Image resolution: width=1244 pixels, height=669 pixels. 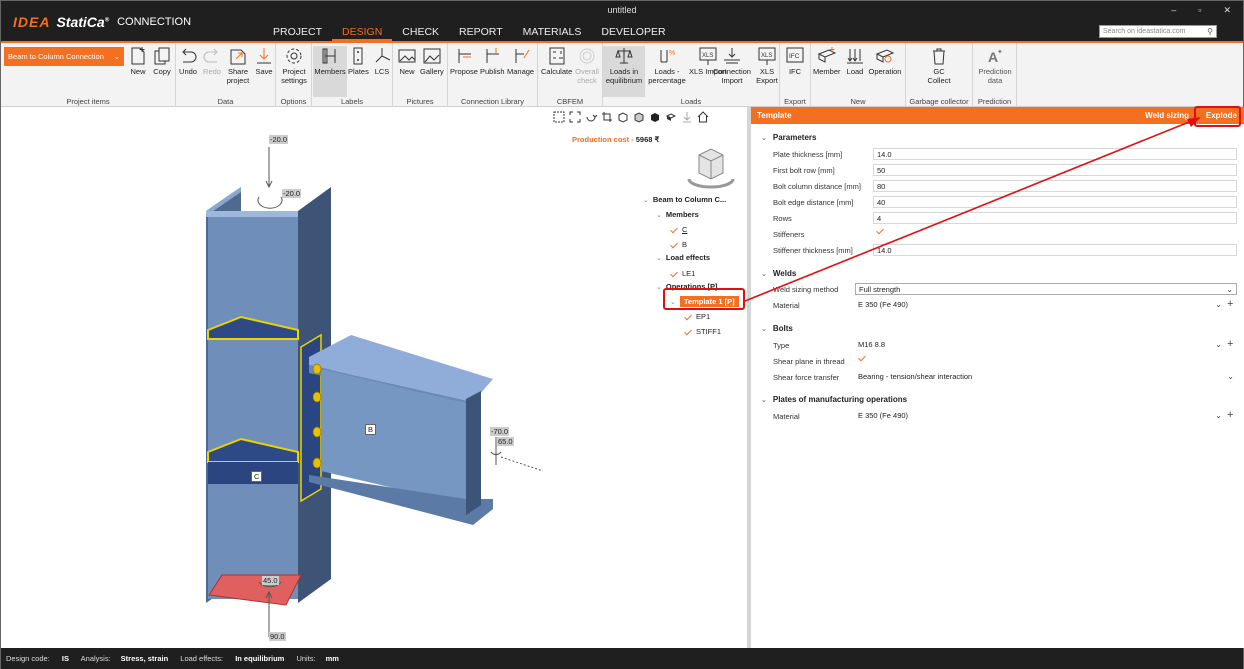 I want to click on member-icon, so click(x=826, y=55).